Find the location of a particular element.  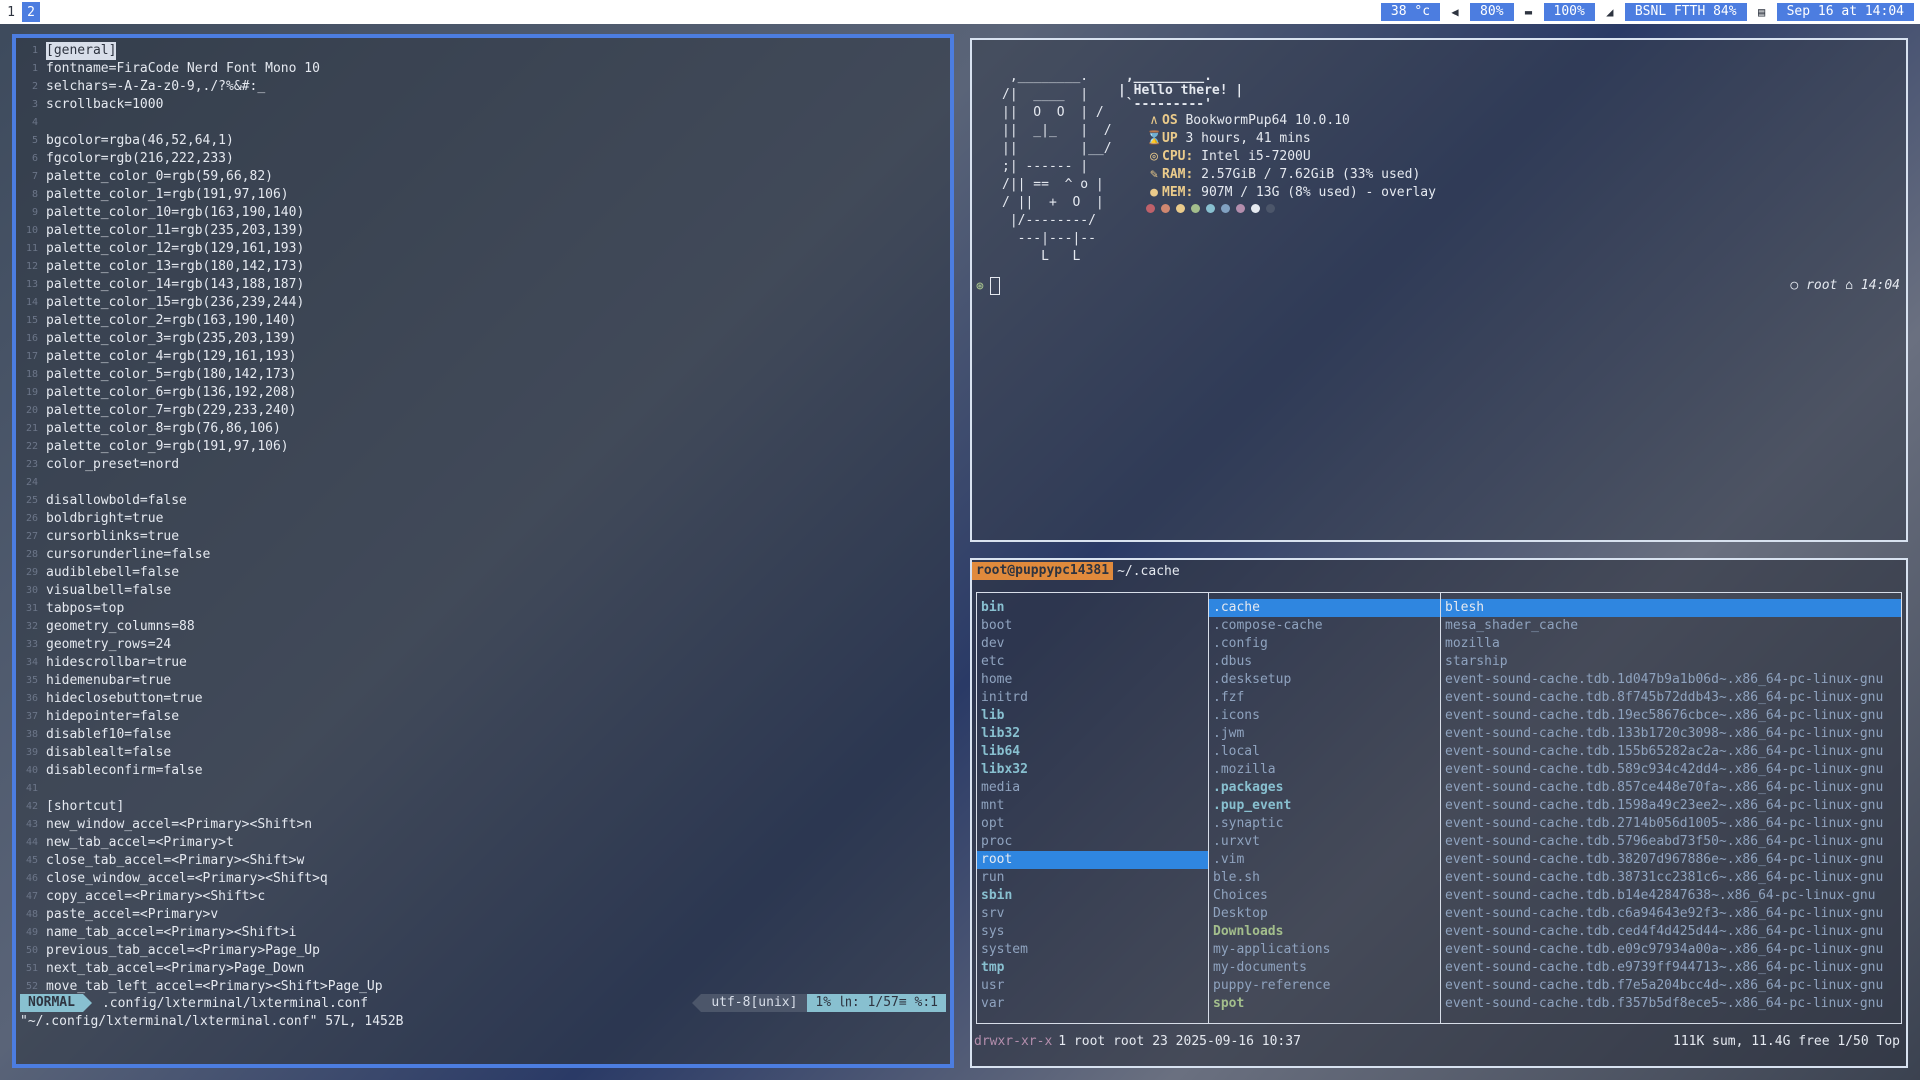

code-line: 26 boldbright=true is located at coordinates (483, 519).